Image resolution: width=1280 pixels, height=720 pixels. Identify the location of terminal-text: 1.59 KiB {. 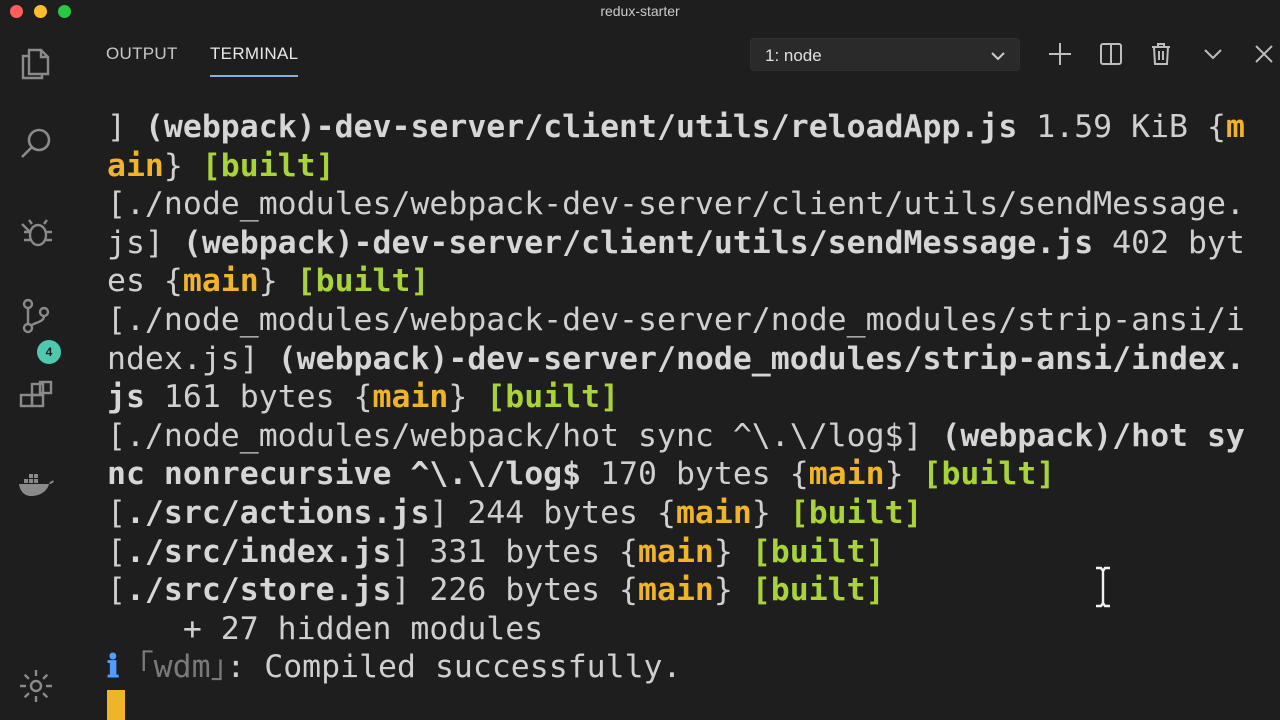
(1121, 127).